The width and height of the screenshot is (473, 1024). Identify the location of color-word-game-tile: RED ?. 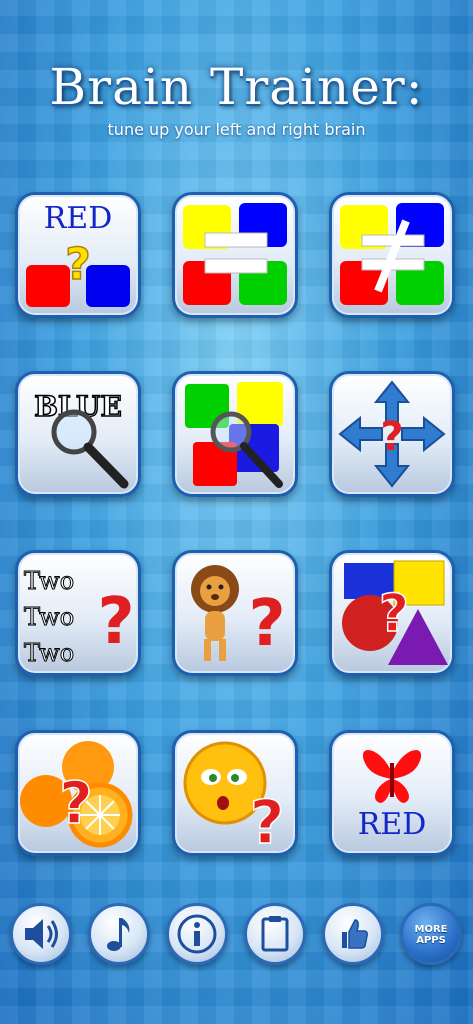
(78, 255).